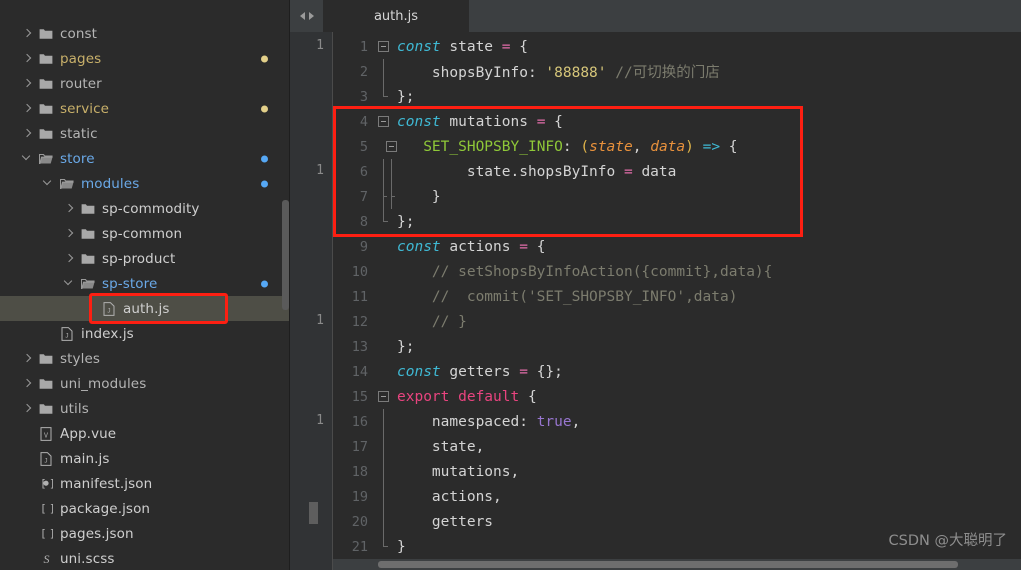 Image resolution: width=1021 pixels, height=570 pixels. What do you see at coordinates (103, 383) in the screenshot?
I see `tree-item-label: uni_modules` at bounding box center [103, 383].